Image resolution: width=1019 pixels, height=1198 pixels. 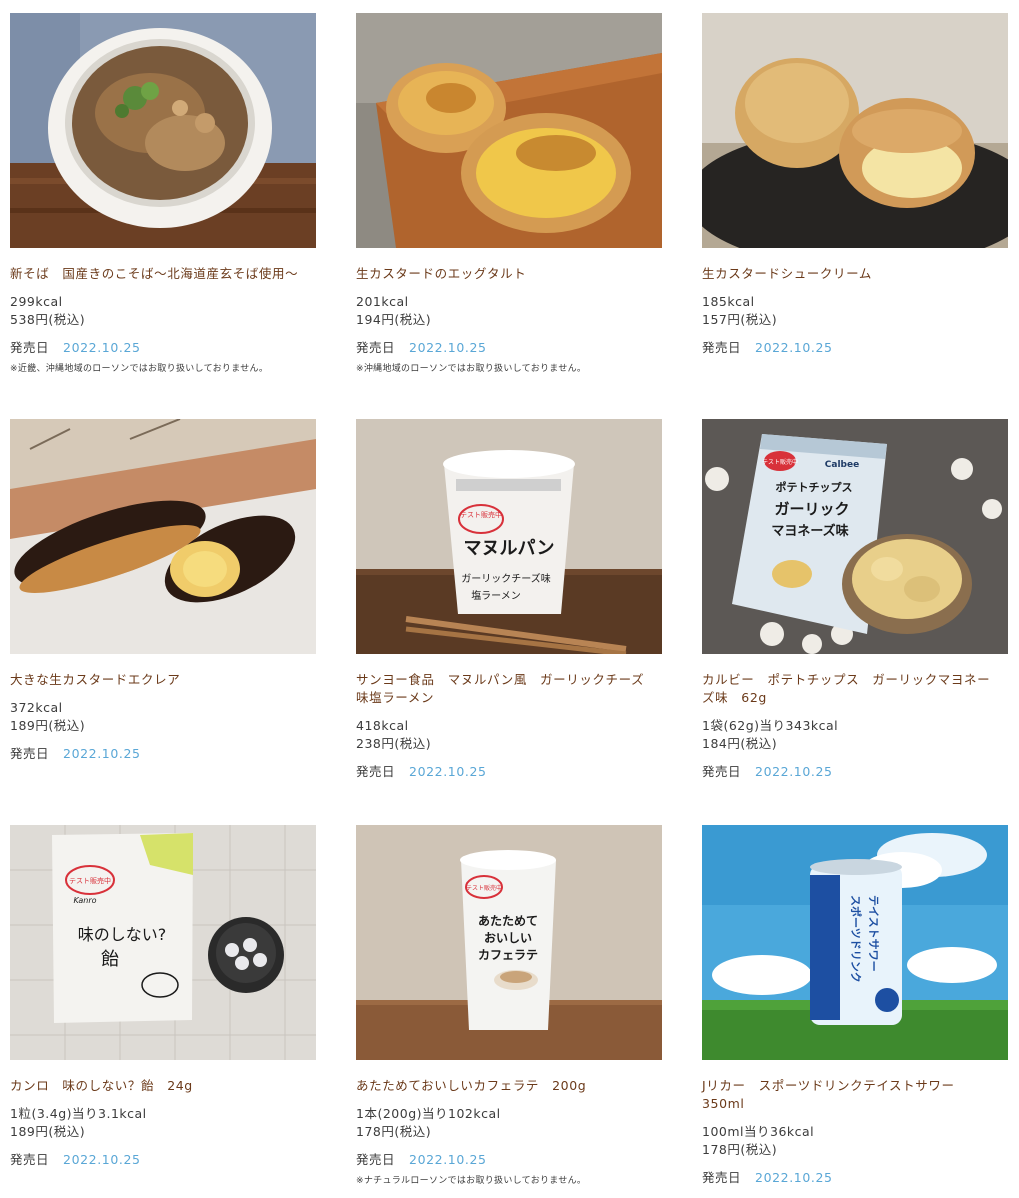 I want to click on product-name: カンロ 味のしない？飴 24g, so click(x=160, y=1086).